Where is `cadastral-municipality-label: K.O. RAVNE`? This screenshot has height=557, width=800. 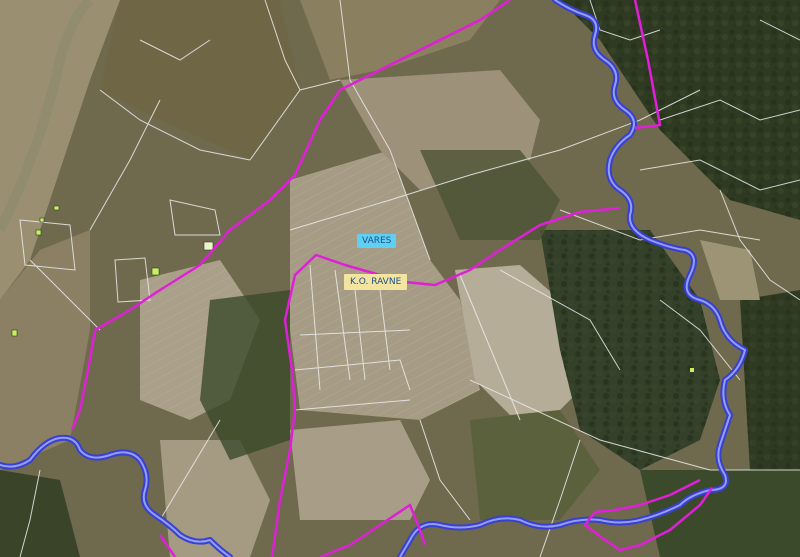
cadastral-municipality-label: K.O. RAVNE is located at coordinates (376, 282).